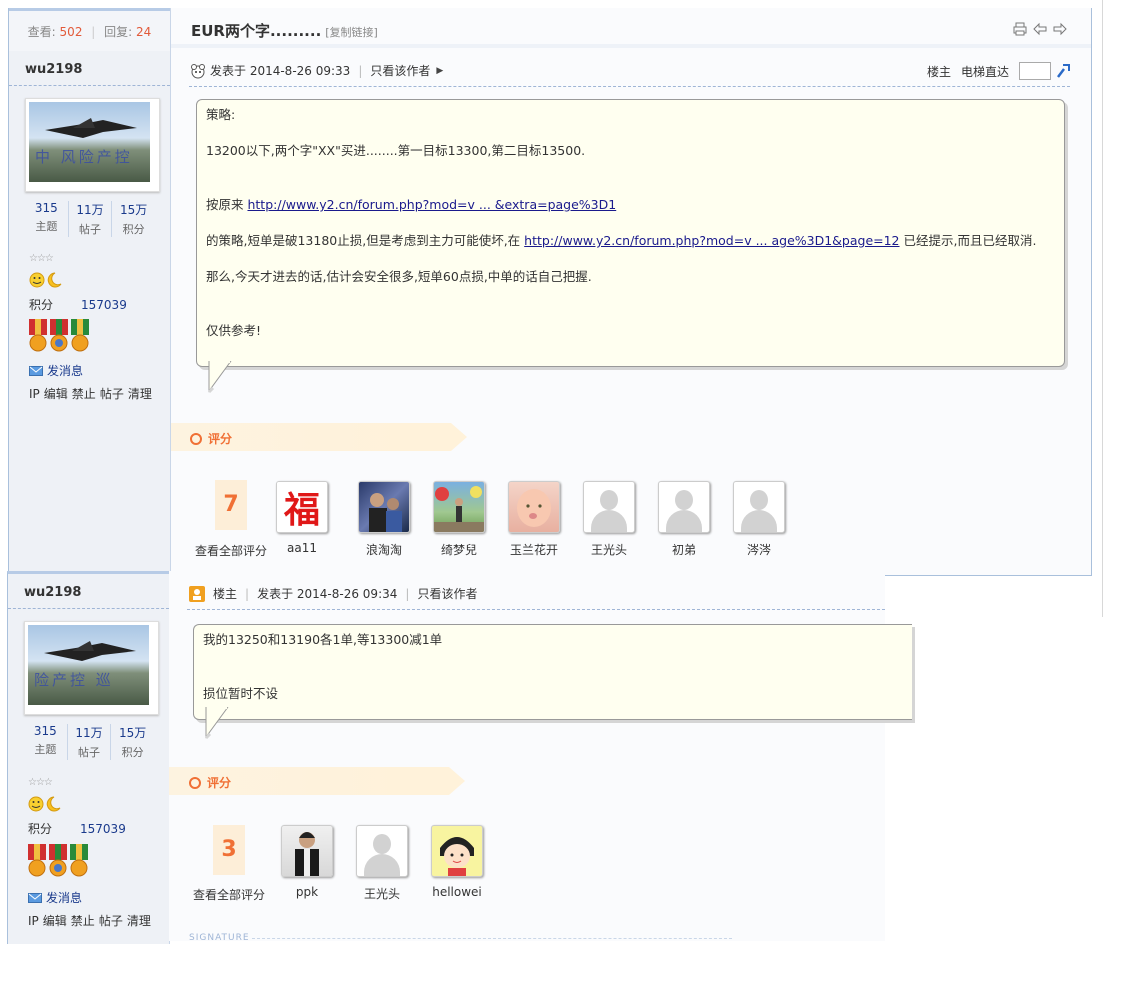  Describe the element at coordinates (216, 723) in the screenshot. I see `bubble-tail` at that location.